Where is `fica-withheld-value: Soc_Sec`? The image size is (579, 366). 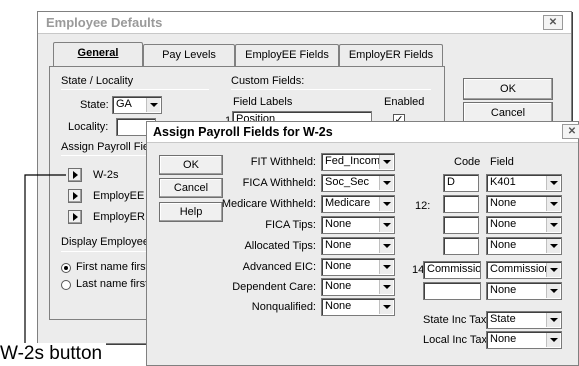
fica-withheld-value: Soc_Sec is located at coordinates (347, 182).